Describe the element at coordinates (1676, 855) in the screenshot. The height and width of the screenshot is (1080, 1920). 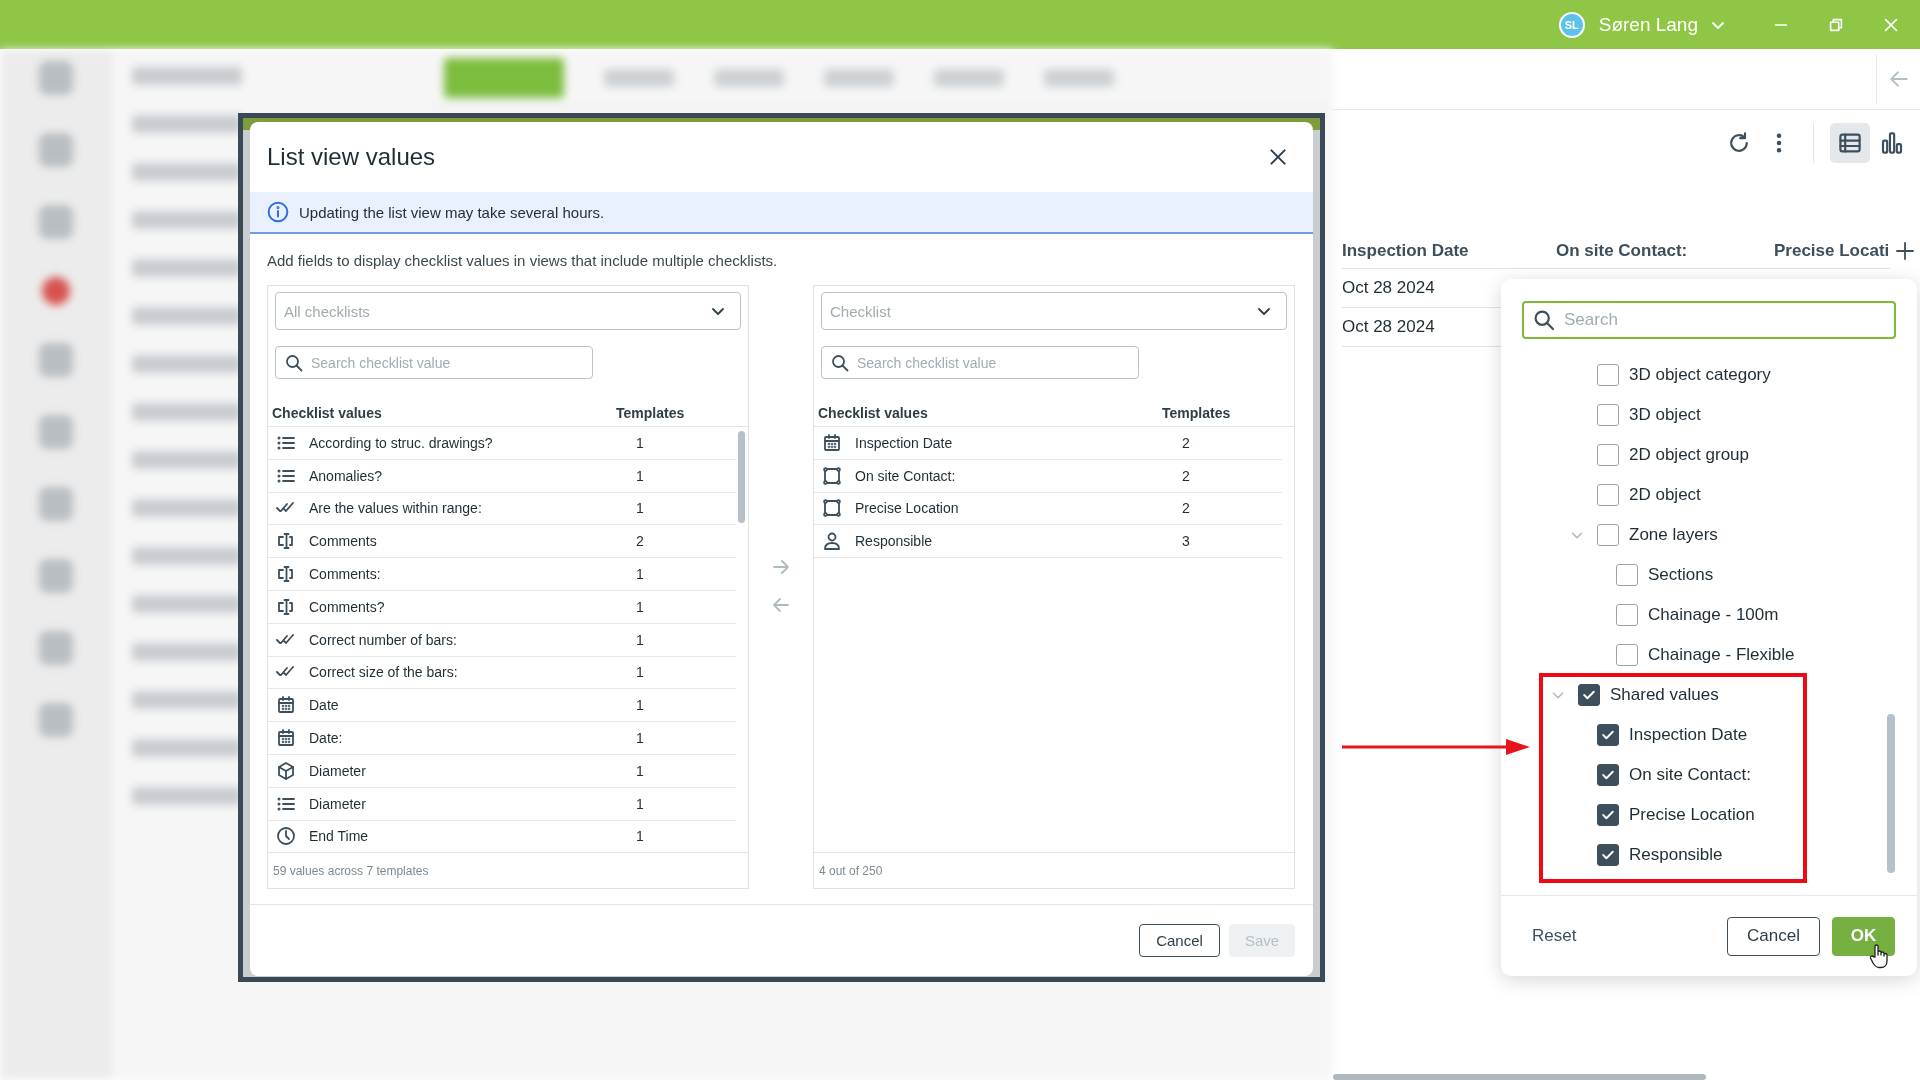
I see `field-label: Responsible` at that location.